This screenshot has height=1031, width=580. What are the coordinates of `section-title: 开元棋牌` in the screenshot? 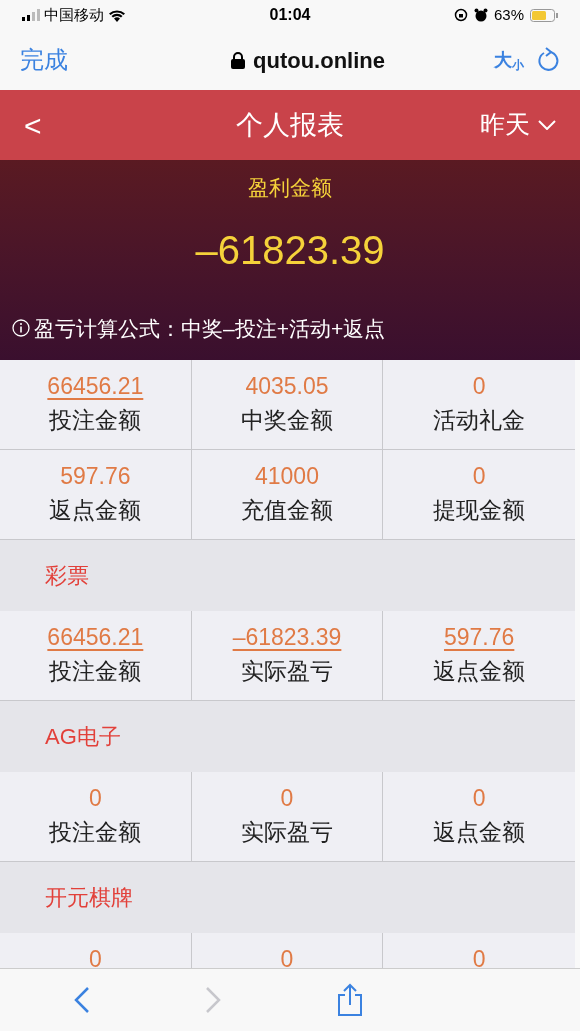 It's located at (89, 898).